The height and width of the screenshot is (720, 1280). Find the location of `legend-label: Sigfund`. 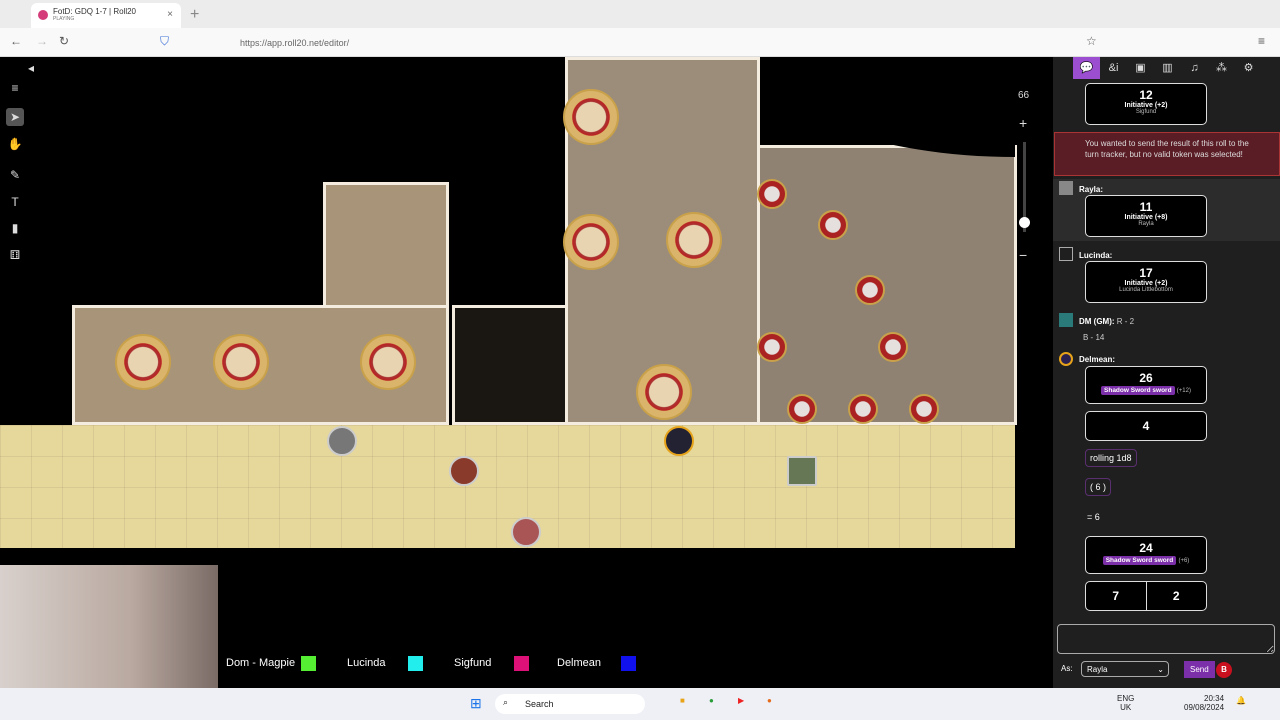

legend-label: Sigfund is located at coordinates (473, 663).